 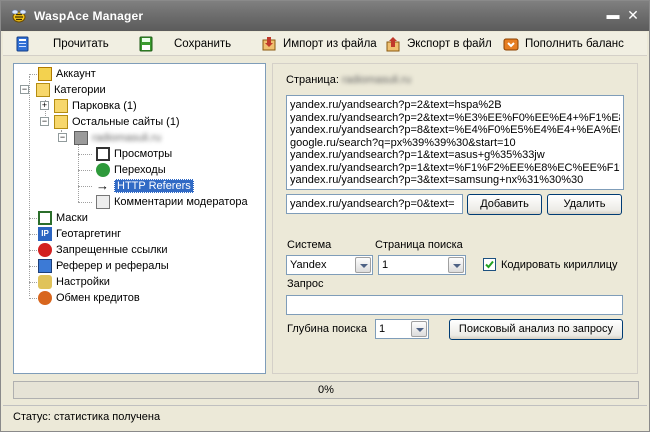 What do you see at coordinates (103, 266) in the screenshot?
I see `tree-item-referrer: Реферер и рефералы` at bounding box center [103, 266].